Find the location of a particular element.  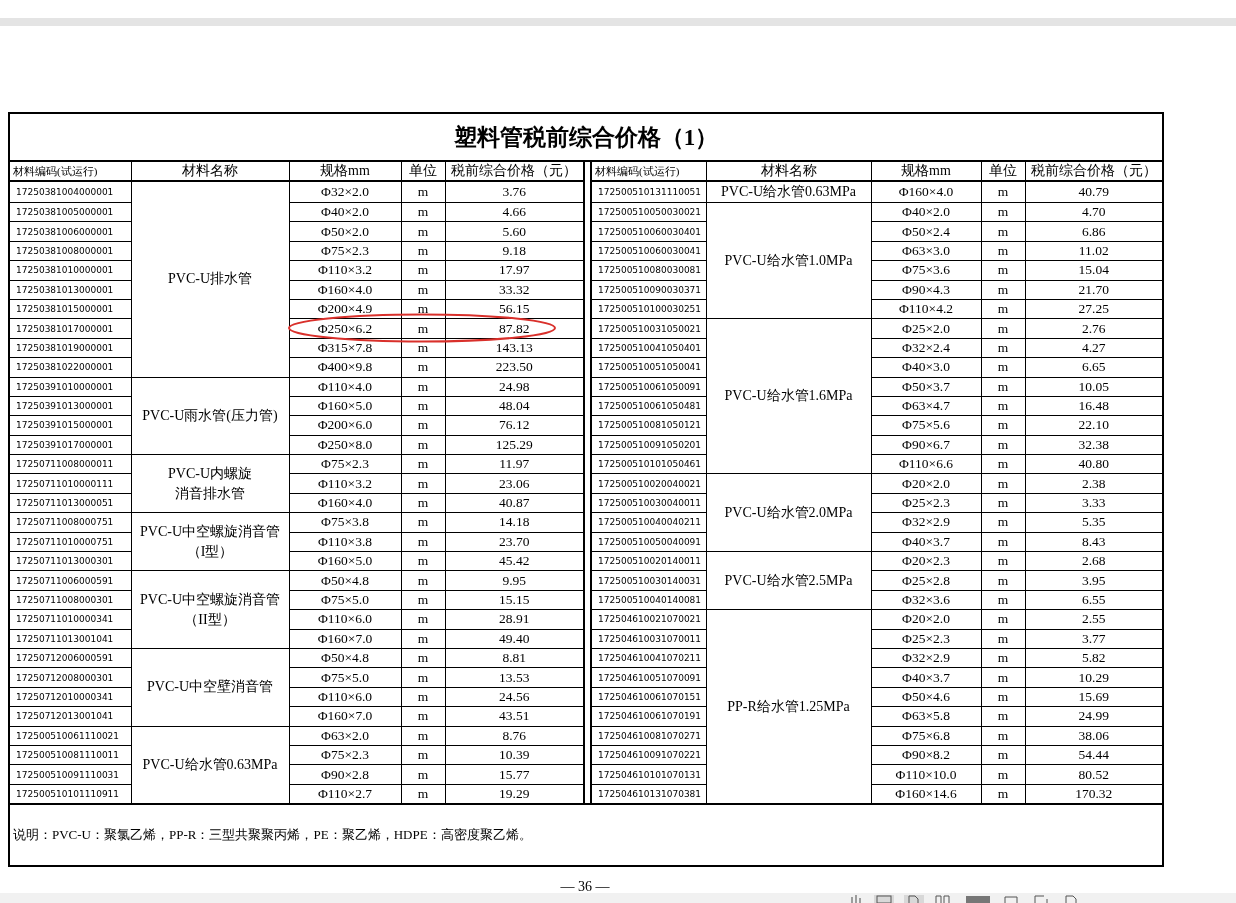

table-cell: Φ63×2.0 is located at coordinates (345, 736).